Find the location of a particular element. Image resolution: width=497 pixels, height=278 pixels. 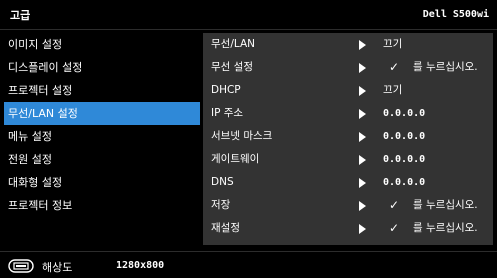

header: 고급 Dell S500wi is located at coordinates (248, 14).